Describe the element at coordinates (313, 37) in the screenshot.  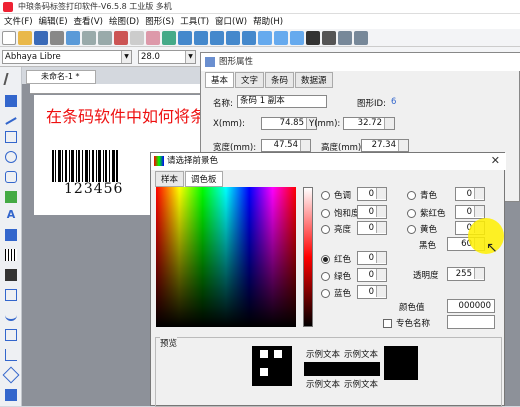
I see `qrcode-icon` at that location.